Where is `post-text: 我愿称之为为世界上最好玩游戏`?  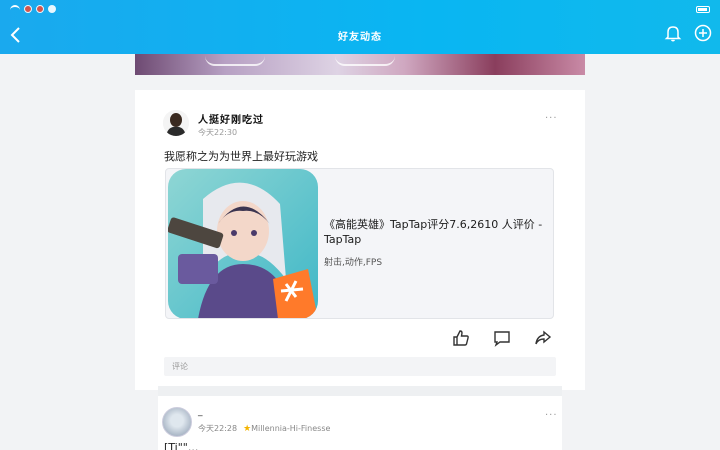
post-text: 我愿称之为为世界上最好玩游戏 is located at coordinates (241, 156).